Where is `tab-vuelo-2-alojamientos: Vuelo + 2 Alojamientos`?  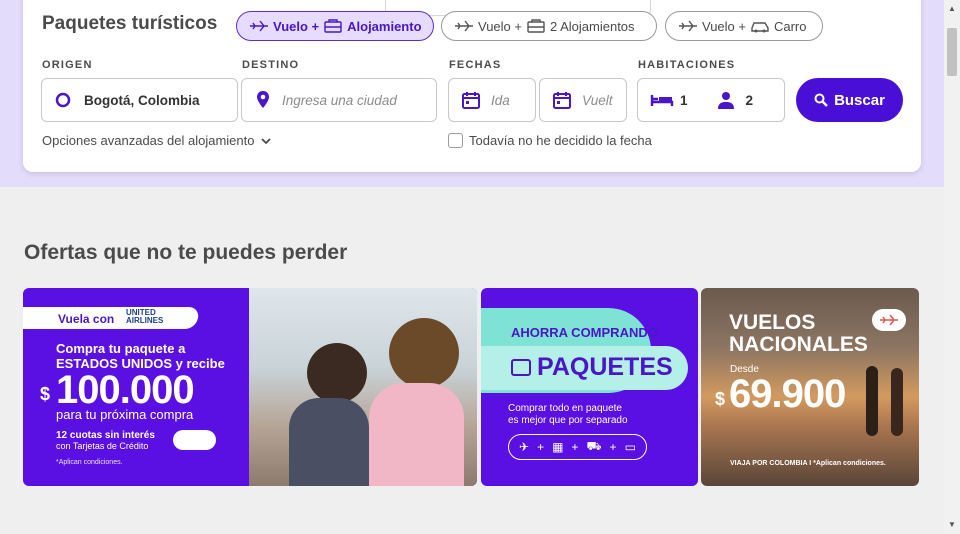 tab-vuelo-2-alojamientos: Vuelo + 2 Alojamientos is located at coordinates (549, 26).